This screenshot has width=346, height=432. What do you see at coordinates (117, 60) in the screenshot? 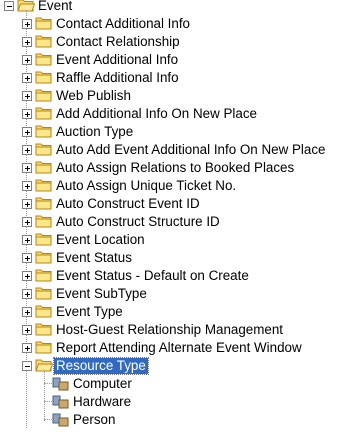
I see `tree-node-label: Event Additional Info` at bounding box center [117, 60].